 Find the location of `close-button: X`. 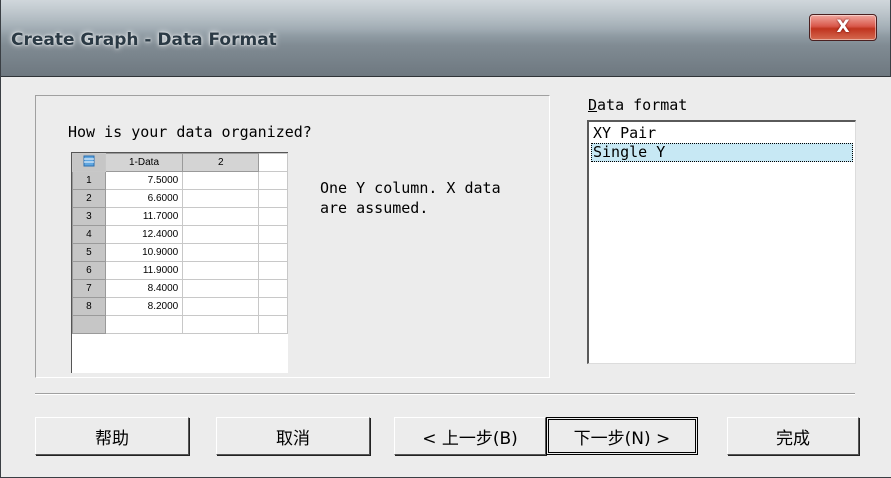

close-button: X is located at coordinates (843, 27).